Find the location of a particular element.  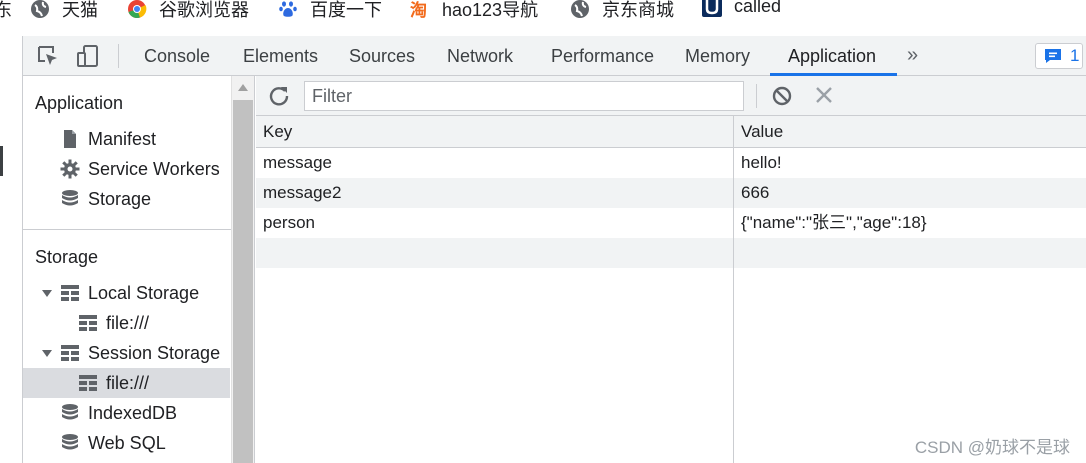

bookmark-label: called is located at coordinates (758, 8).